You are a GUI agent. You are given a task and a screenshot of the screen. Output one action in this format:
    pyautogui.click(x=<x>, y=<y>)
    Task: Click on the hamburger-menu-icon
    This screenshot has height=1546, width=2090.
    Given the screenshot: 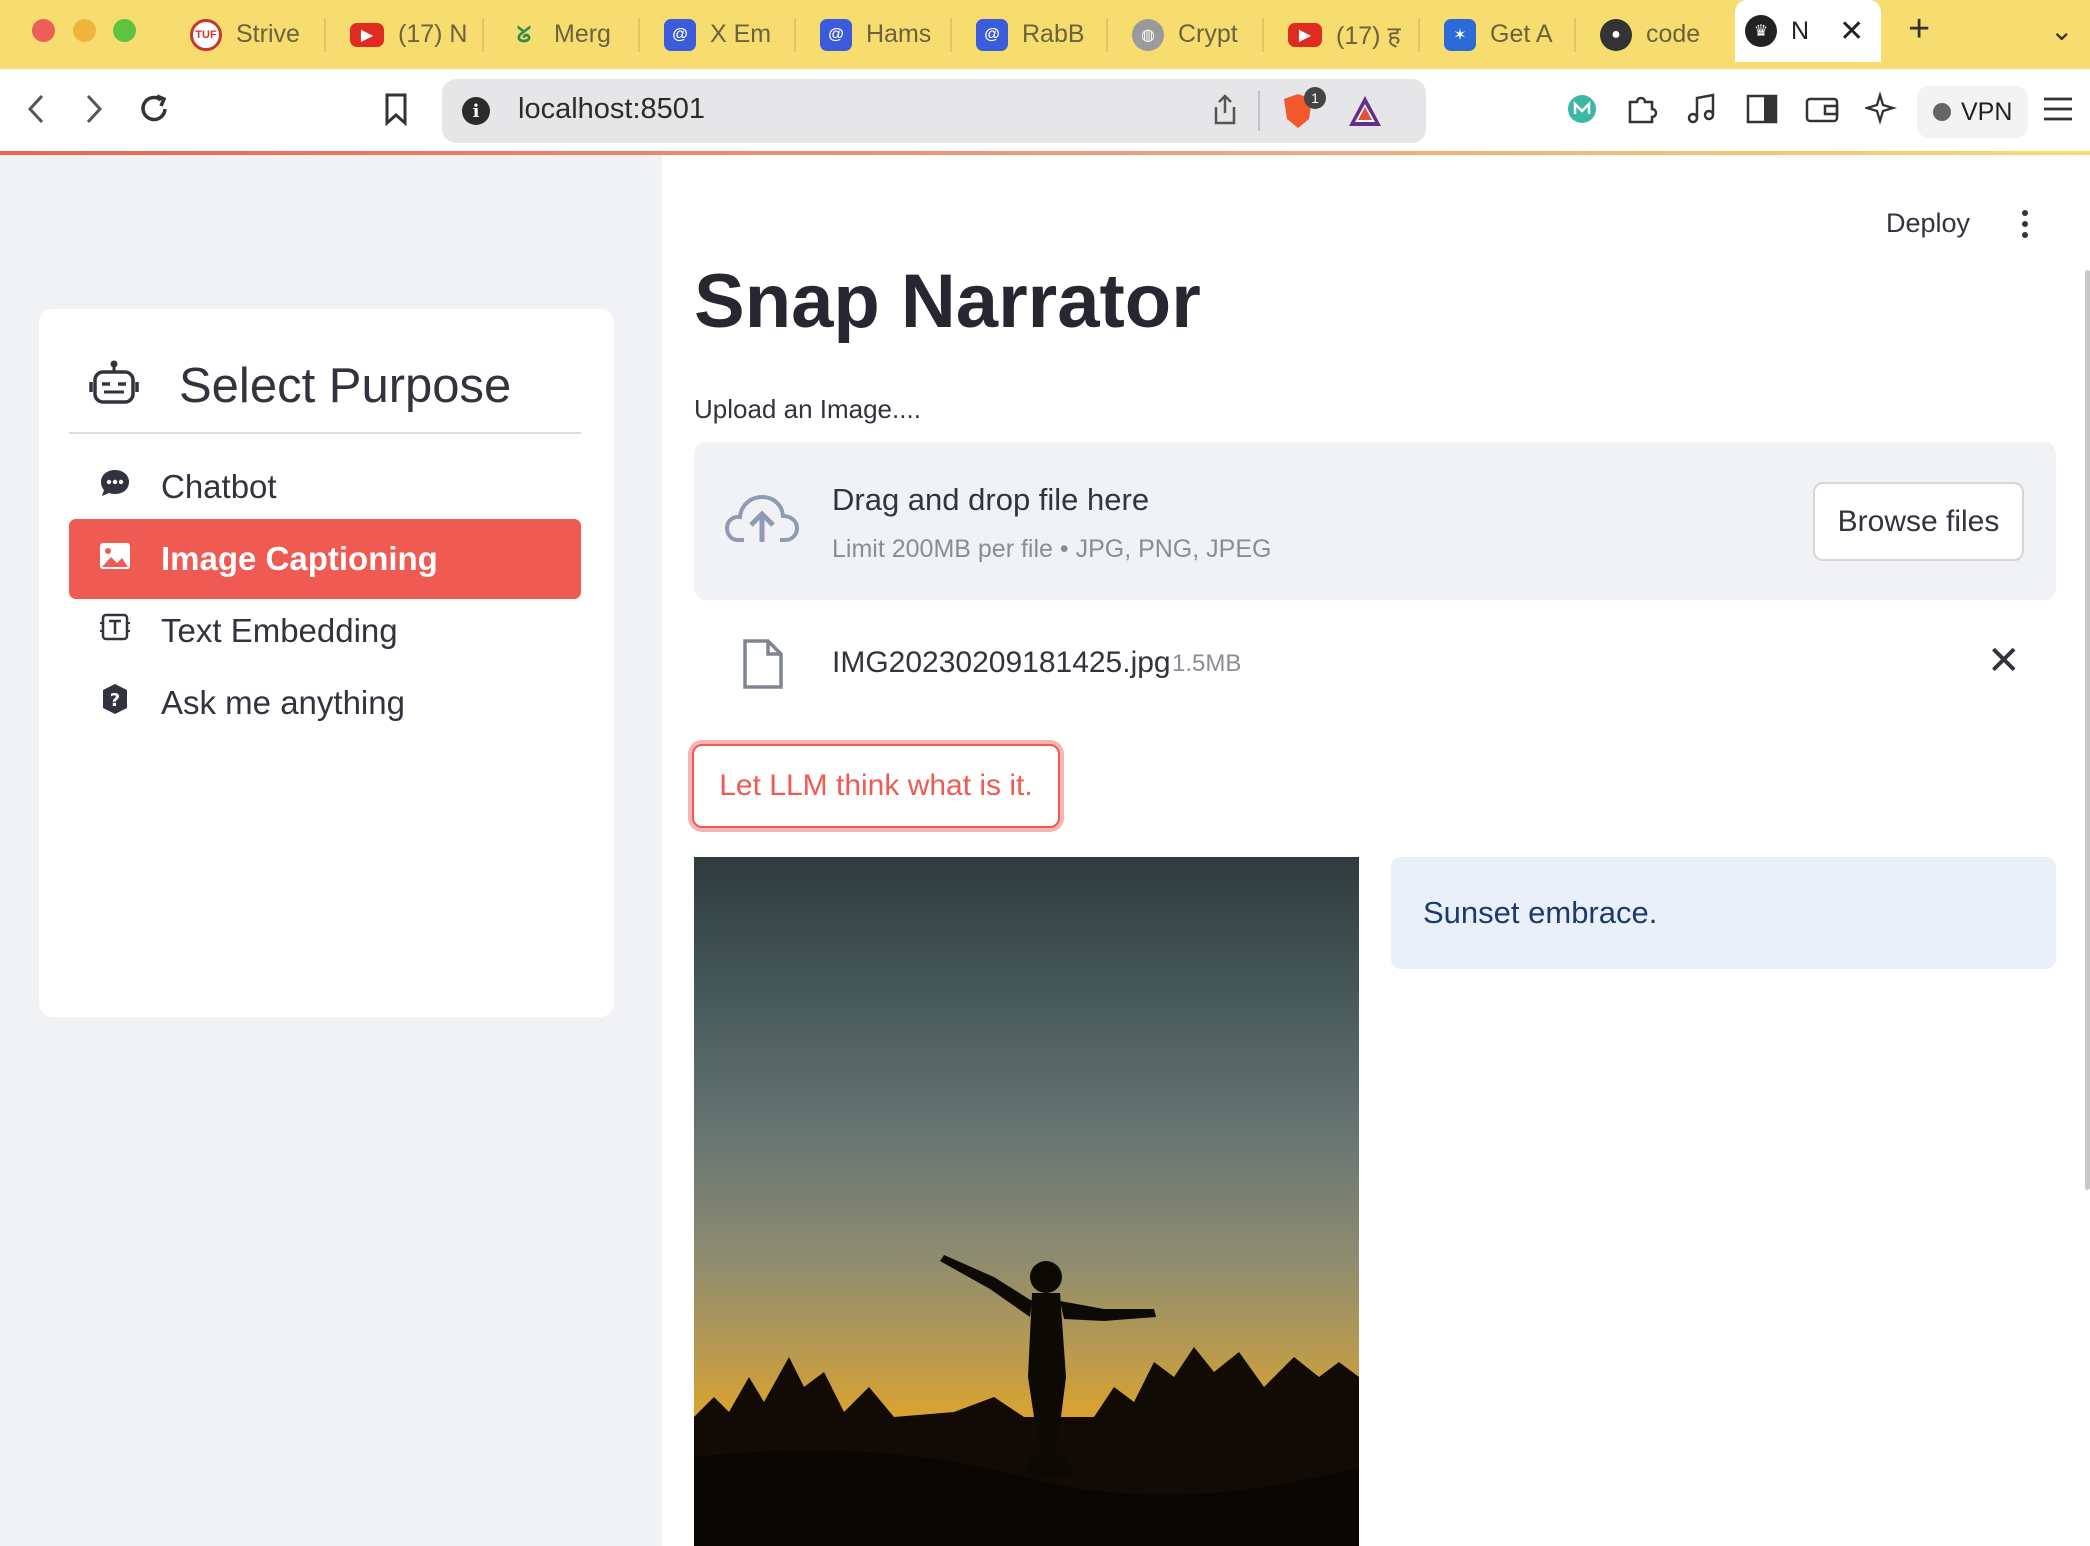 What is the action you would take?
    pyautogui.click(x=2058, y=109)
    